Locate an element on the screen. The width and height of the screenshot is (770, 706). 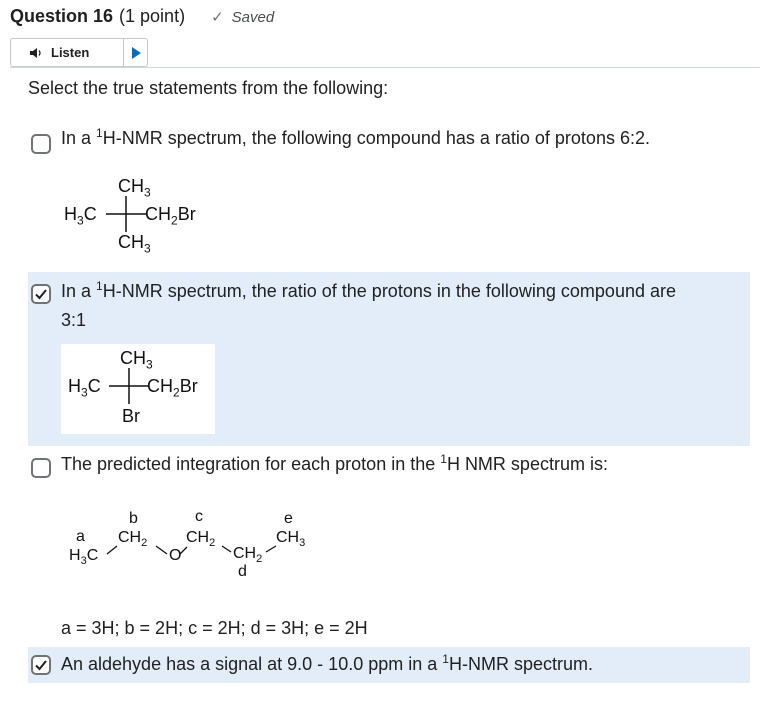
saved-status: ✓ Saved is located at coordinates (243, 17).